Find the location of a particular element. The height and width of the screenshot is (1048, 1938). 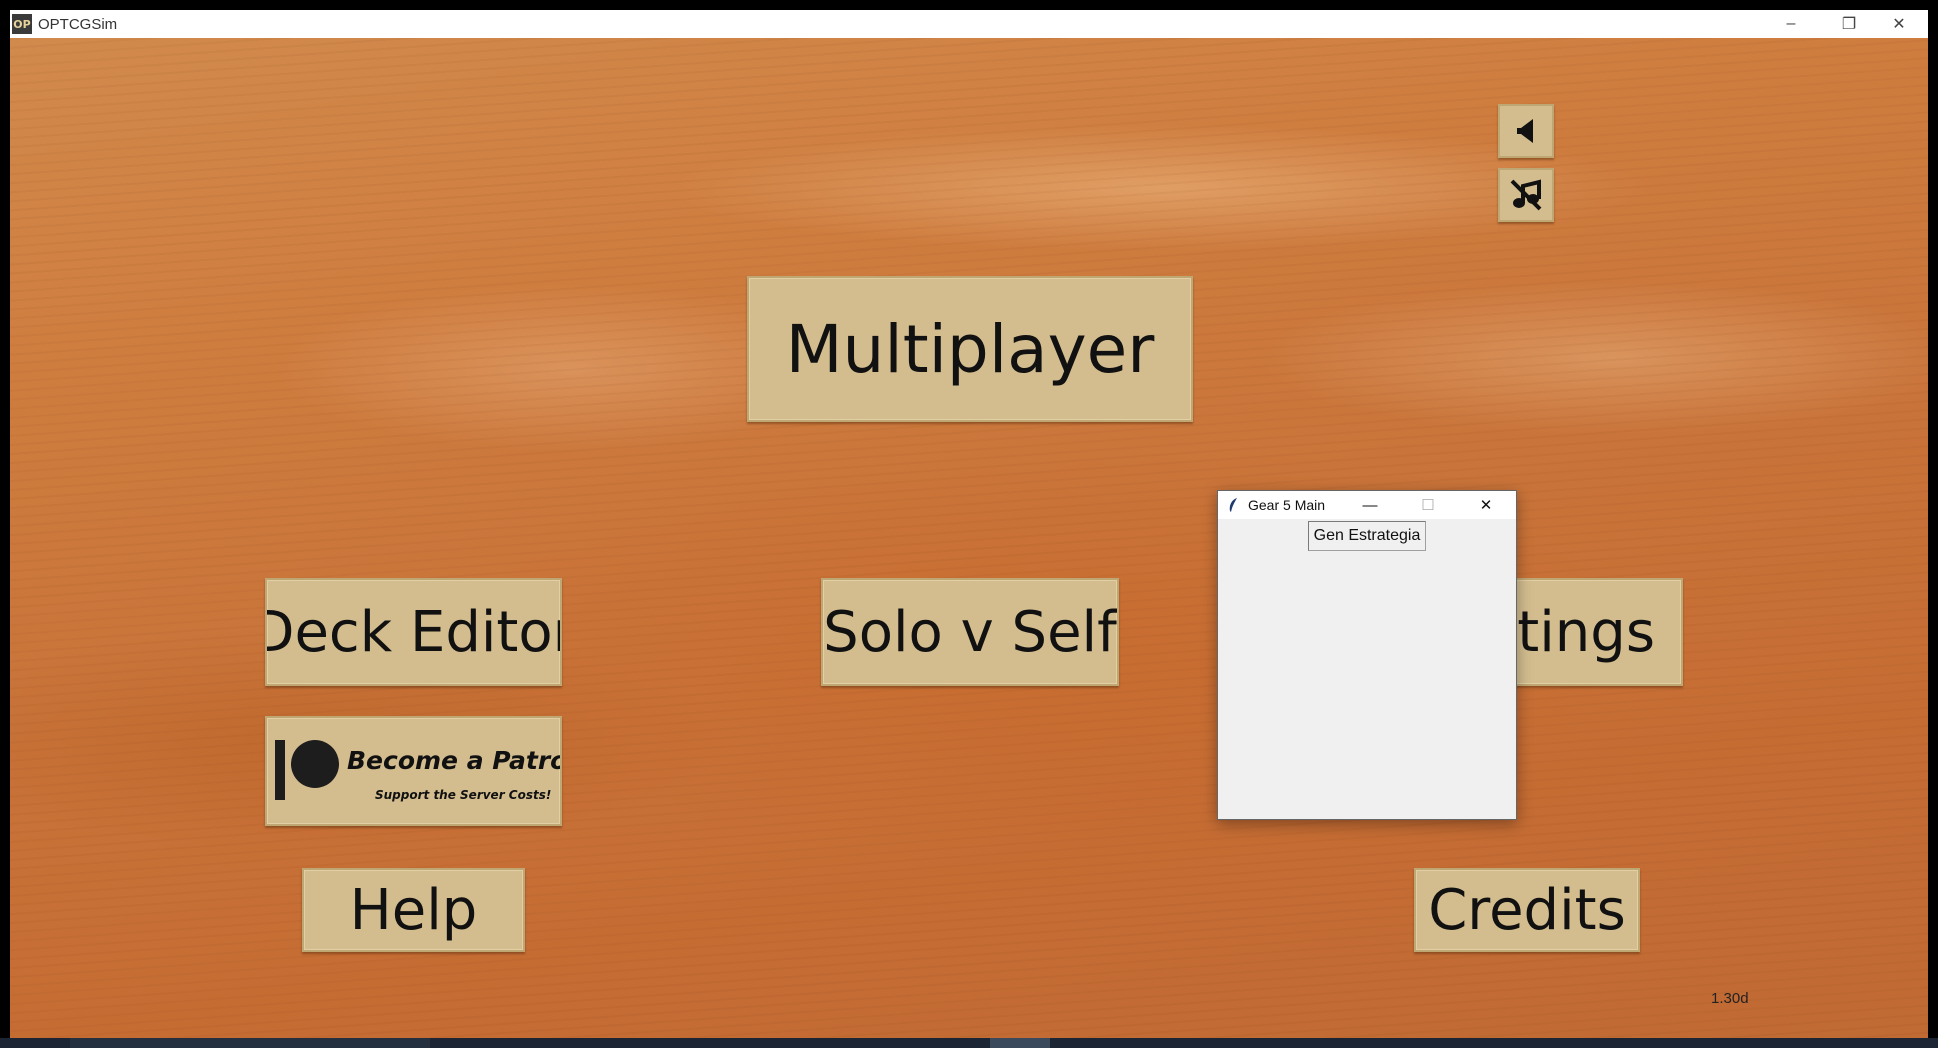

dialog-maximize-button: ☐ is located at coordinates (1428, 505).